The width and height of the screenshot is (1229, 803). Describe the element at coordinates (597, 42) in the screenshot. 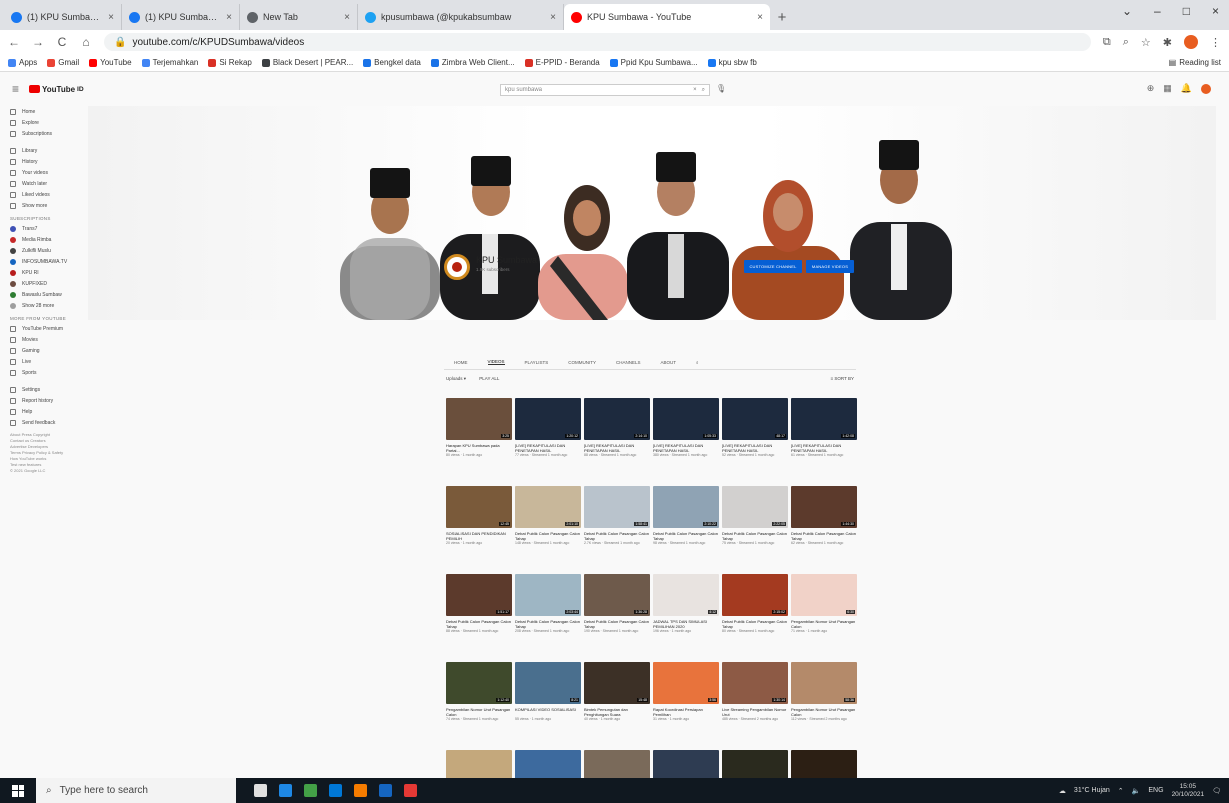

I see `address-bar: 🔒 youtube.com/c/KPUDSumbawa/videos` at that location.